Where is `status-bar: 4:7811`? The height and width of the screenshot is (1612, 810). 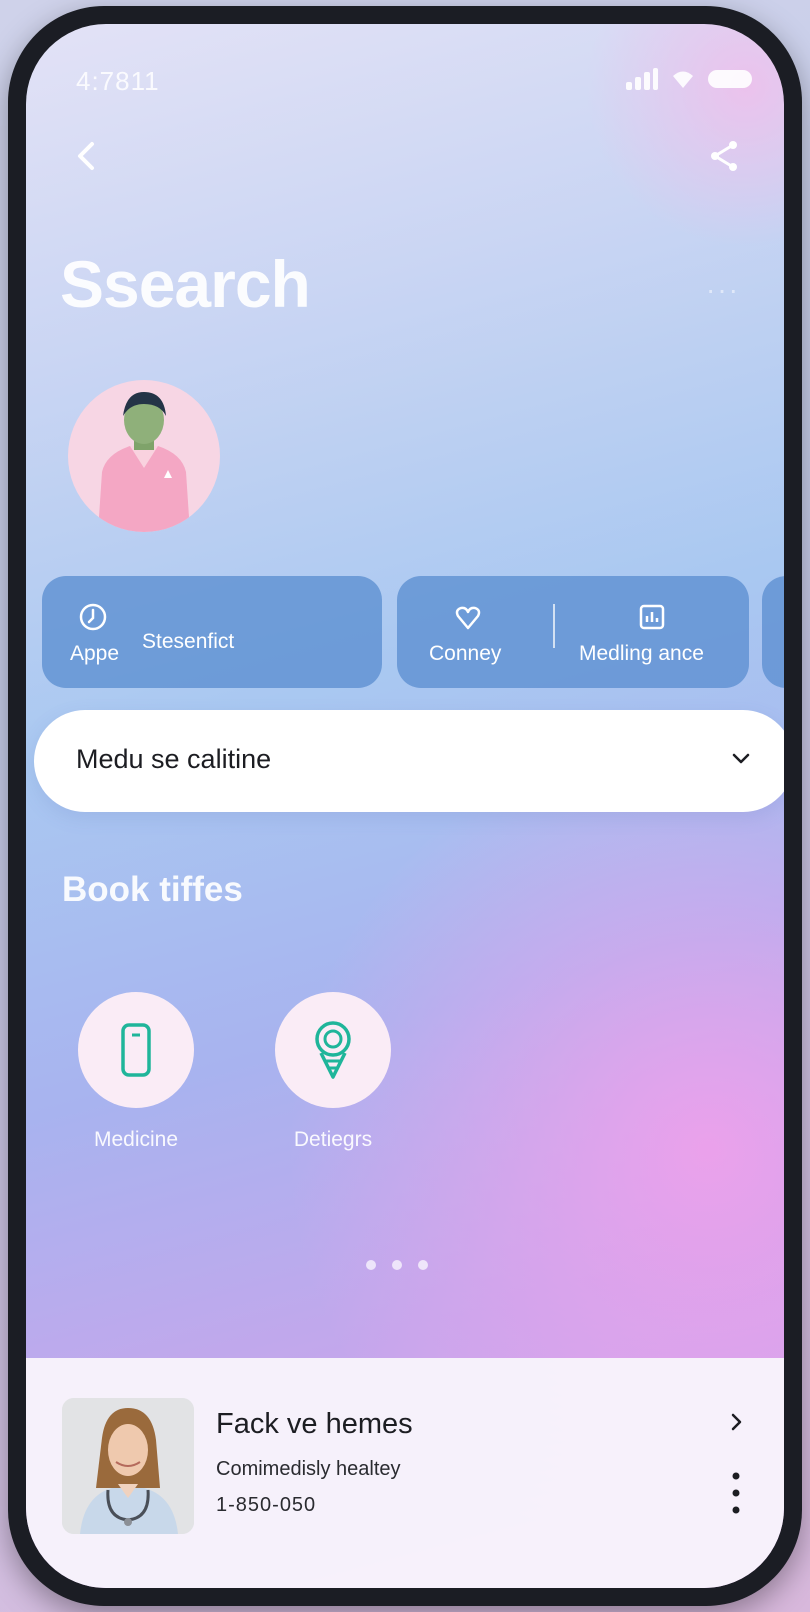
status-bar: 4:7811 is located at coordinates (405, 79).